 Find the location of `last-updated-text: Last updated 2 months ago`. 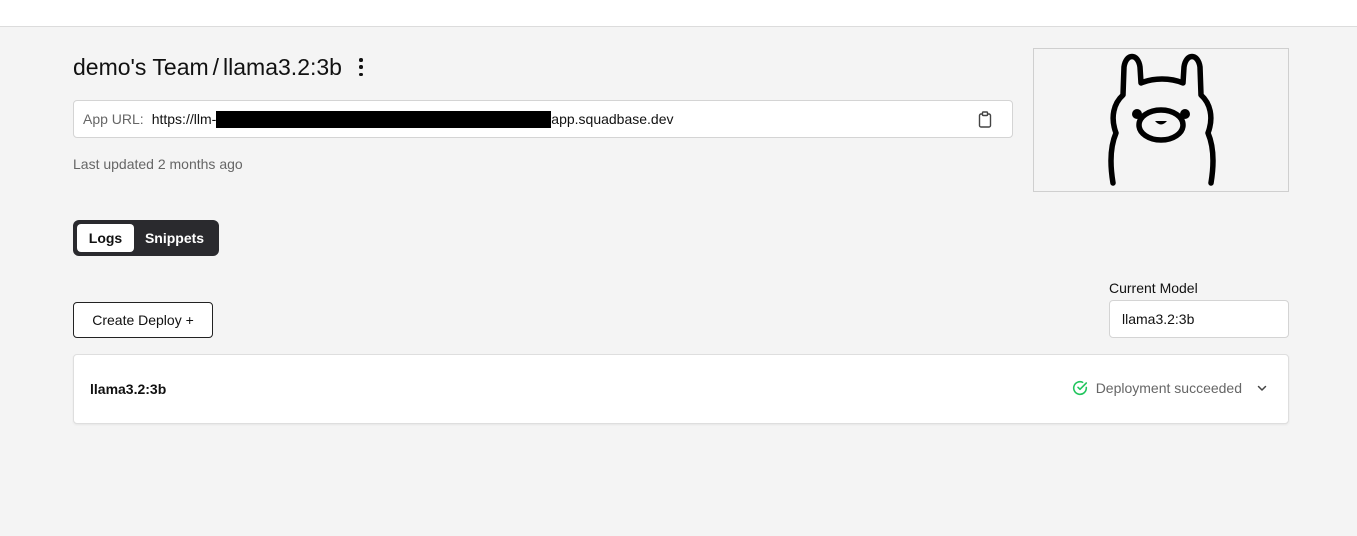

last-updated-text: Last updated 2 months ago is located at coordinates (158, 164).